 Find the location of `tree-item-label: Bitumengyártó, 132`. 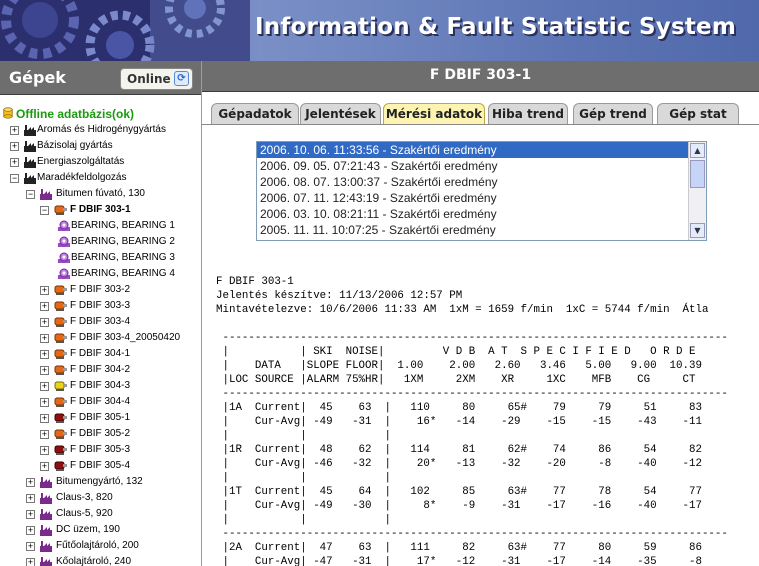

tree-item-label: Bitumengyártó, 132 is located at coordinates (99, 481).